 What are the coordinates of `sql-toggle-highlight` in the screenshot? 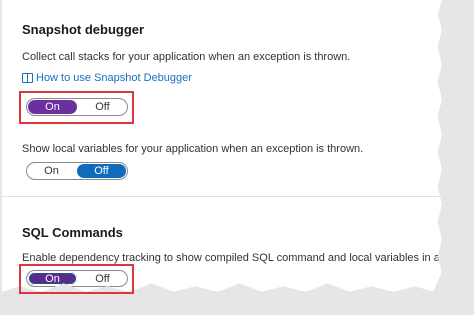 It's located at (76, 279).